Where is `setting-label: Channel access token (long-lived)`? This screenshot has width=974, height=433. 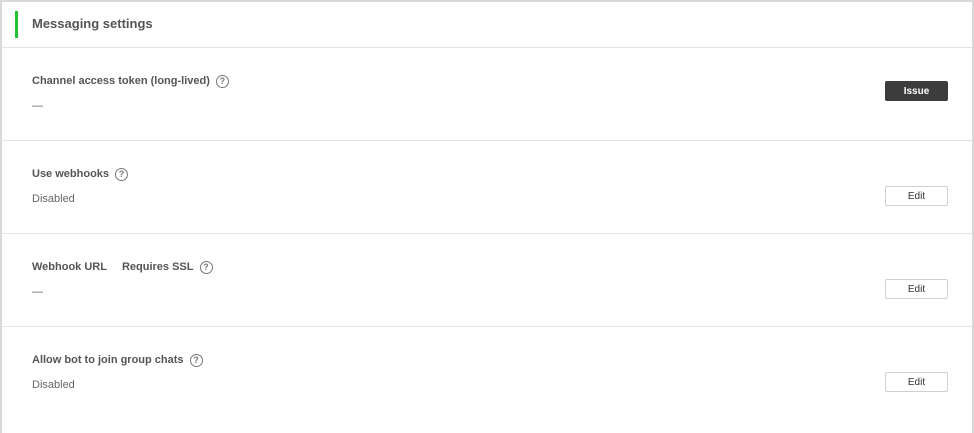 setting-label: Channel access token (long-lived) is located at coordinates (121, 81).